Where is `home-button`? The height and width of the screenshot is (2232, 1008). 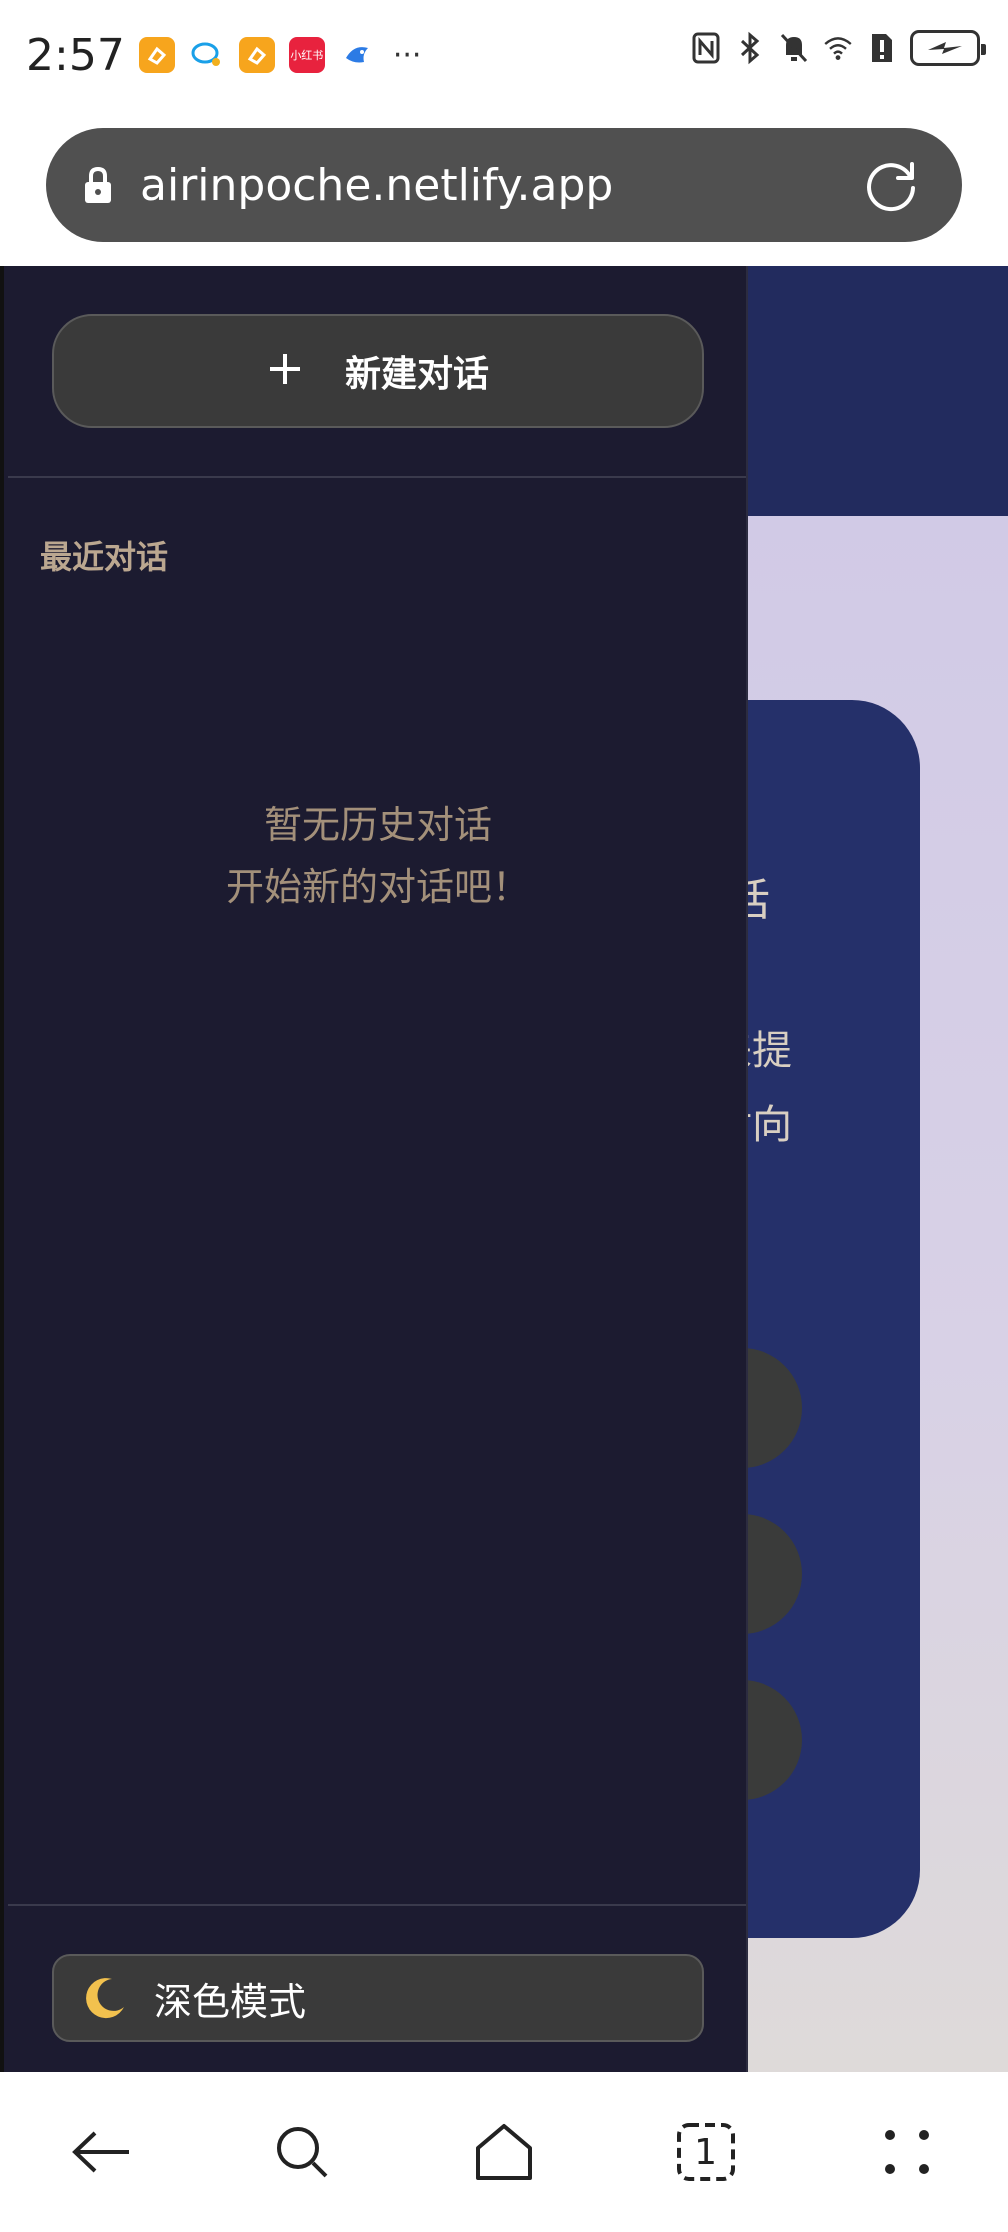
home-button is located at coordinates (504, 2152).